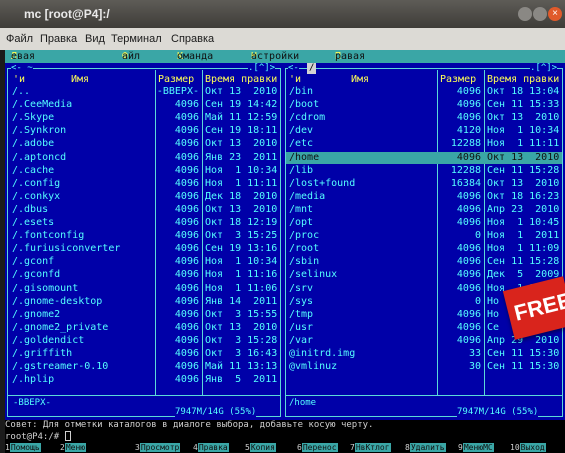  Describe the element at coordinates (477, 236) in the screenshot. I see `file-size: 0` at that location.